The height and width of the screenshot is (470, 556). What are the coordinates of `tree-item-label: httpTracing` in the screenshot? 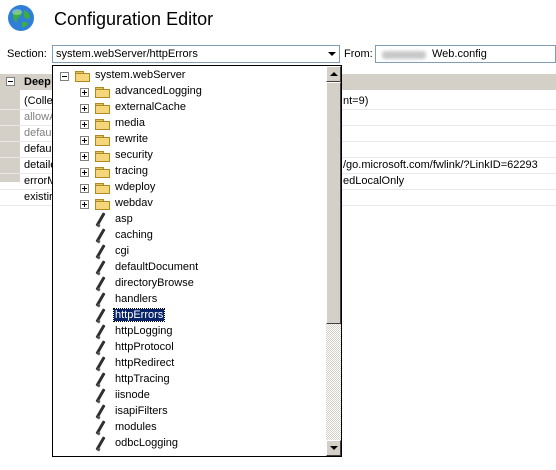 It's located at (142, 379).